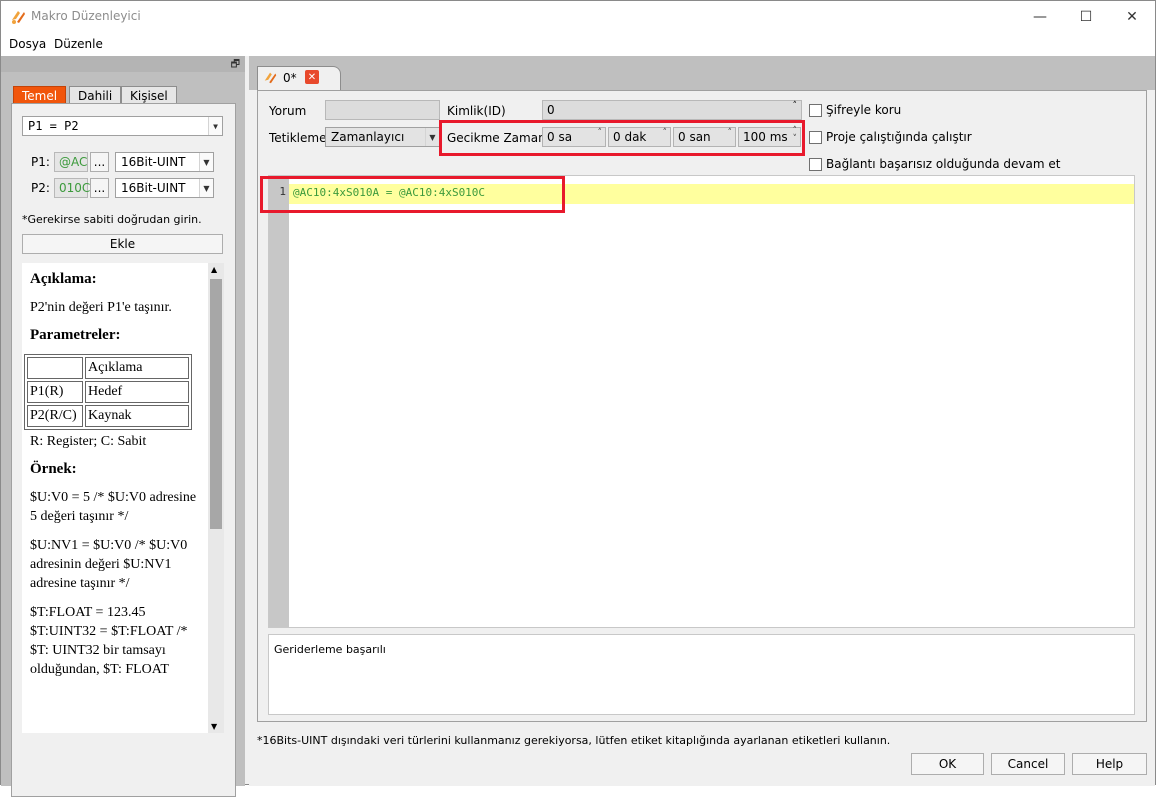  What do you see at coordinates (622, 138) in the screenshot?
I see `delay-highlight-box` at bounding box center [622, 138].